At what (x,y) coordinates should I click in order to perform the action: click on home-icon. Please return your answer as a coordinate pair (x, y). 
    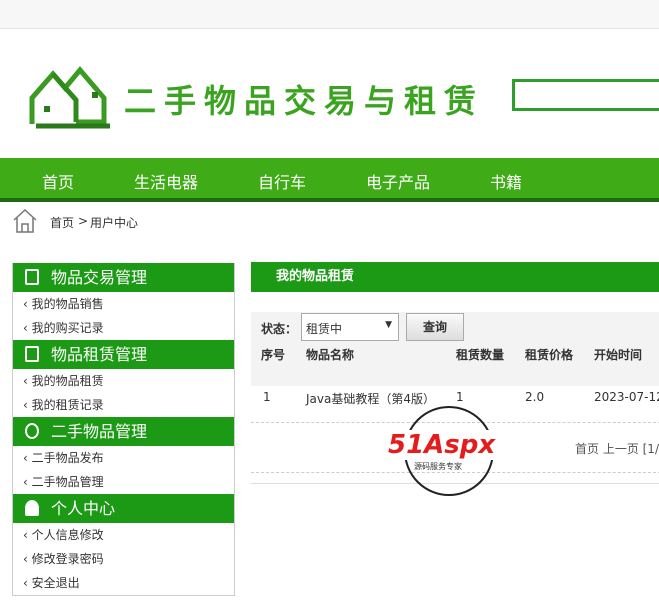
    Looking at the image, I should click on (25, 220).